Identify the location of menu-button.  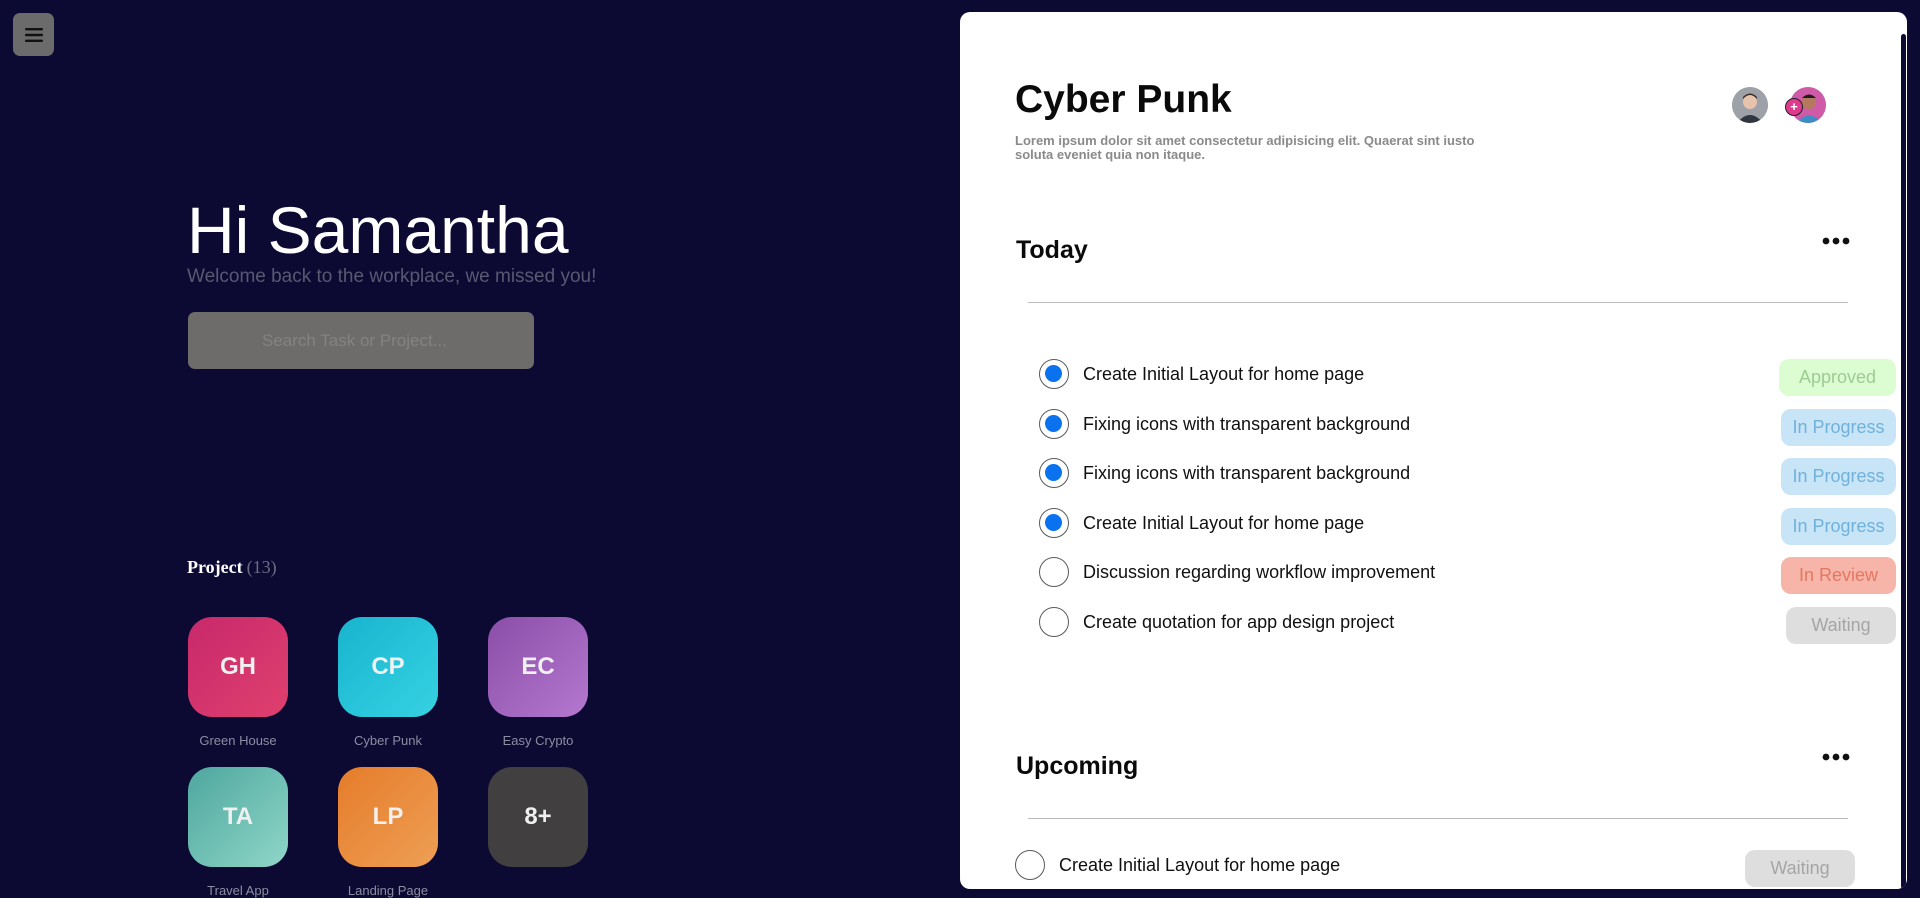
(33, 34).